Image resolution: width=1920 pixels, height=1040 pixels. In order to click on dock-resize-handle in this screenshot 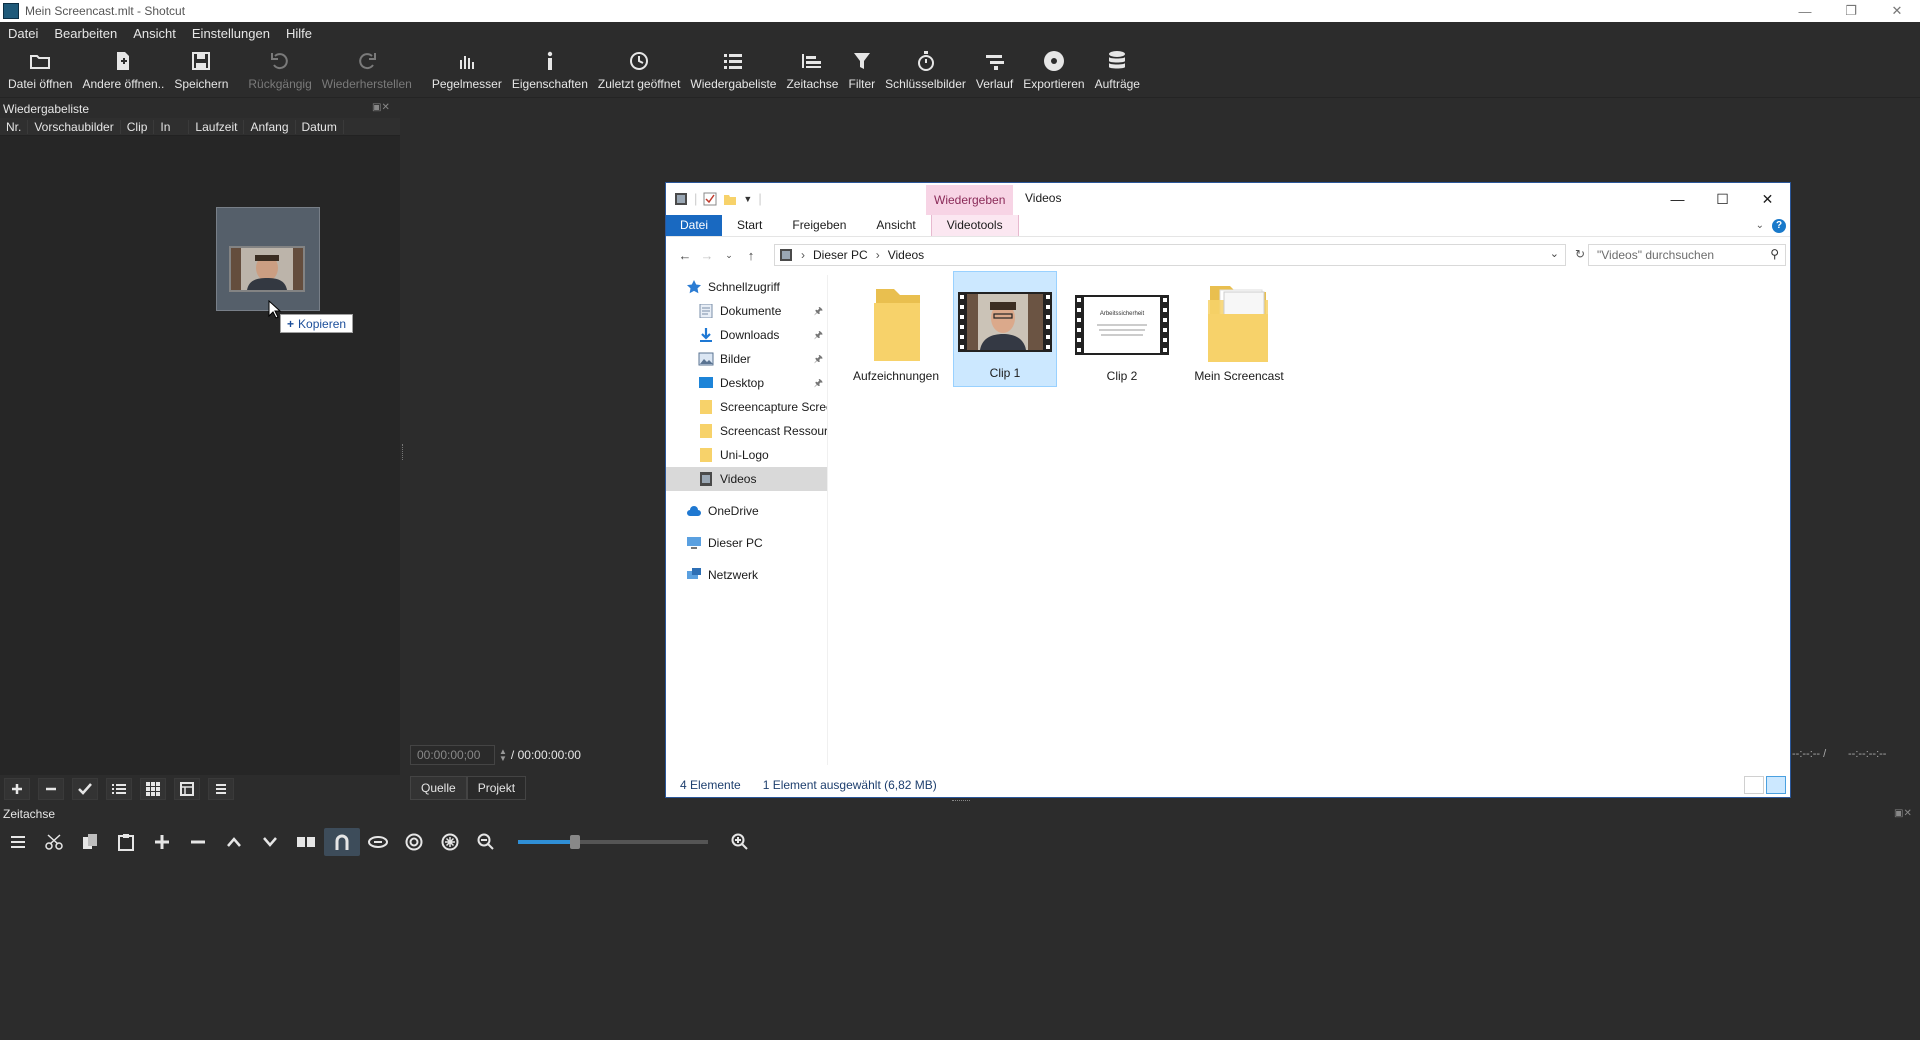, I will do `click(961, 800)`.